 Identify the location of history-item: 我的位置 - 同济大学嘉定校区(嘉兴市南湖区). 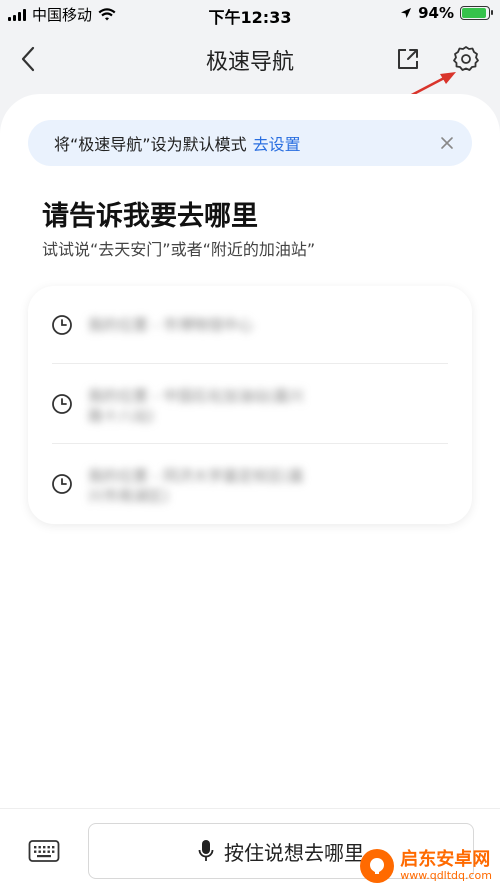
(250, 484).